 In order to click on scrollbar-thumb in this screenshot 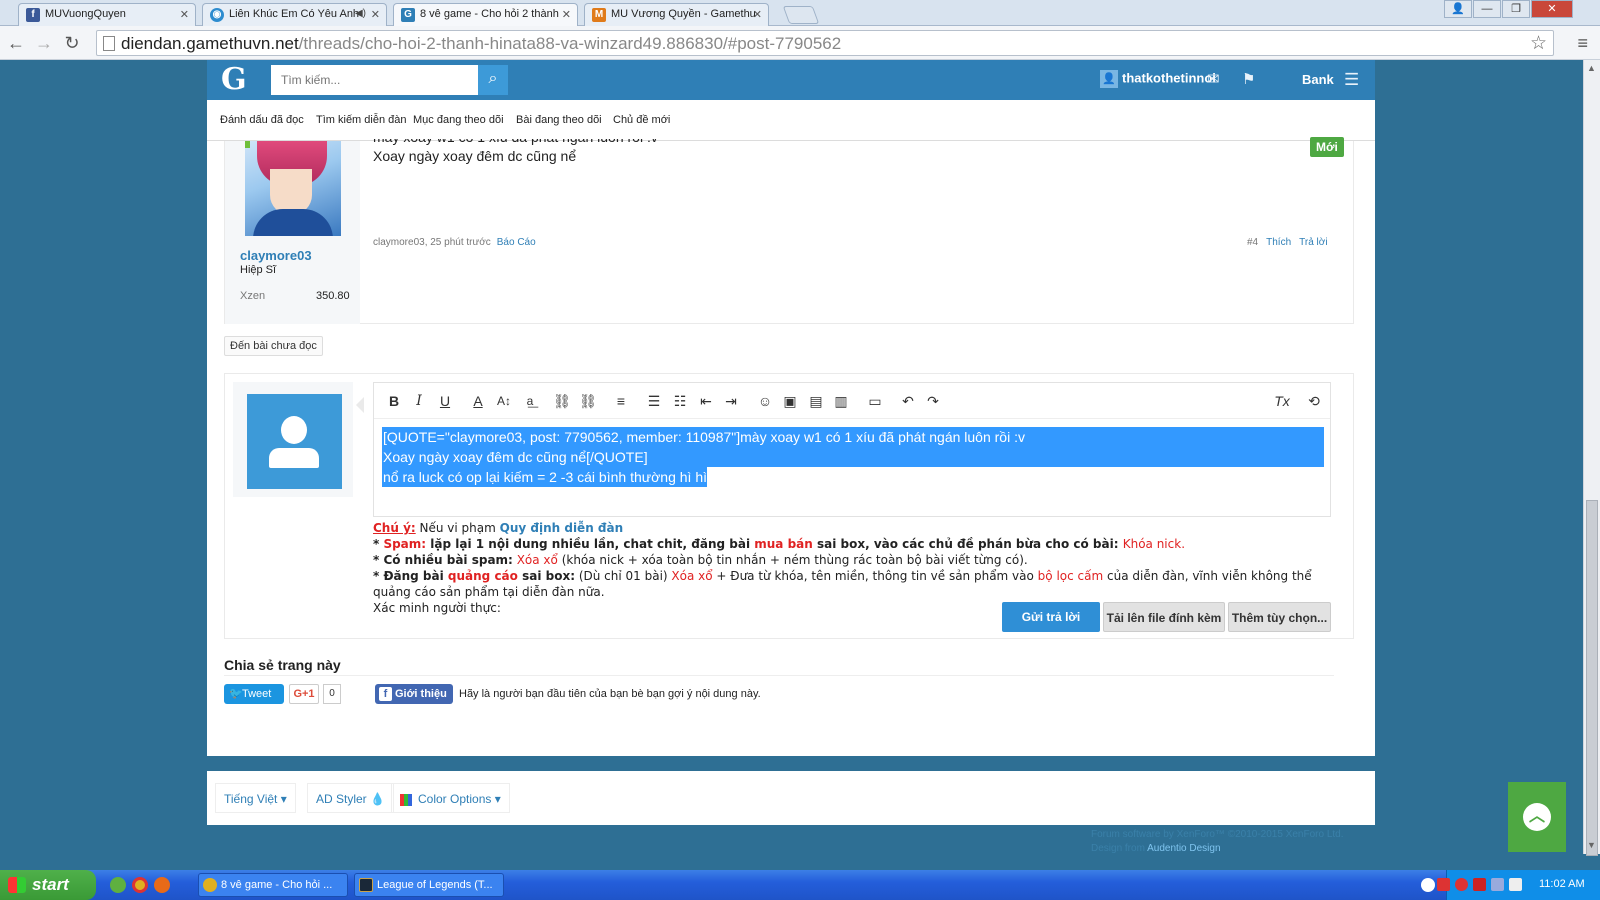, I will do `click(1592, 678)`.